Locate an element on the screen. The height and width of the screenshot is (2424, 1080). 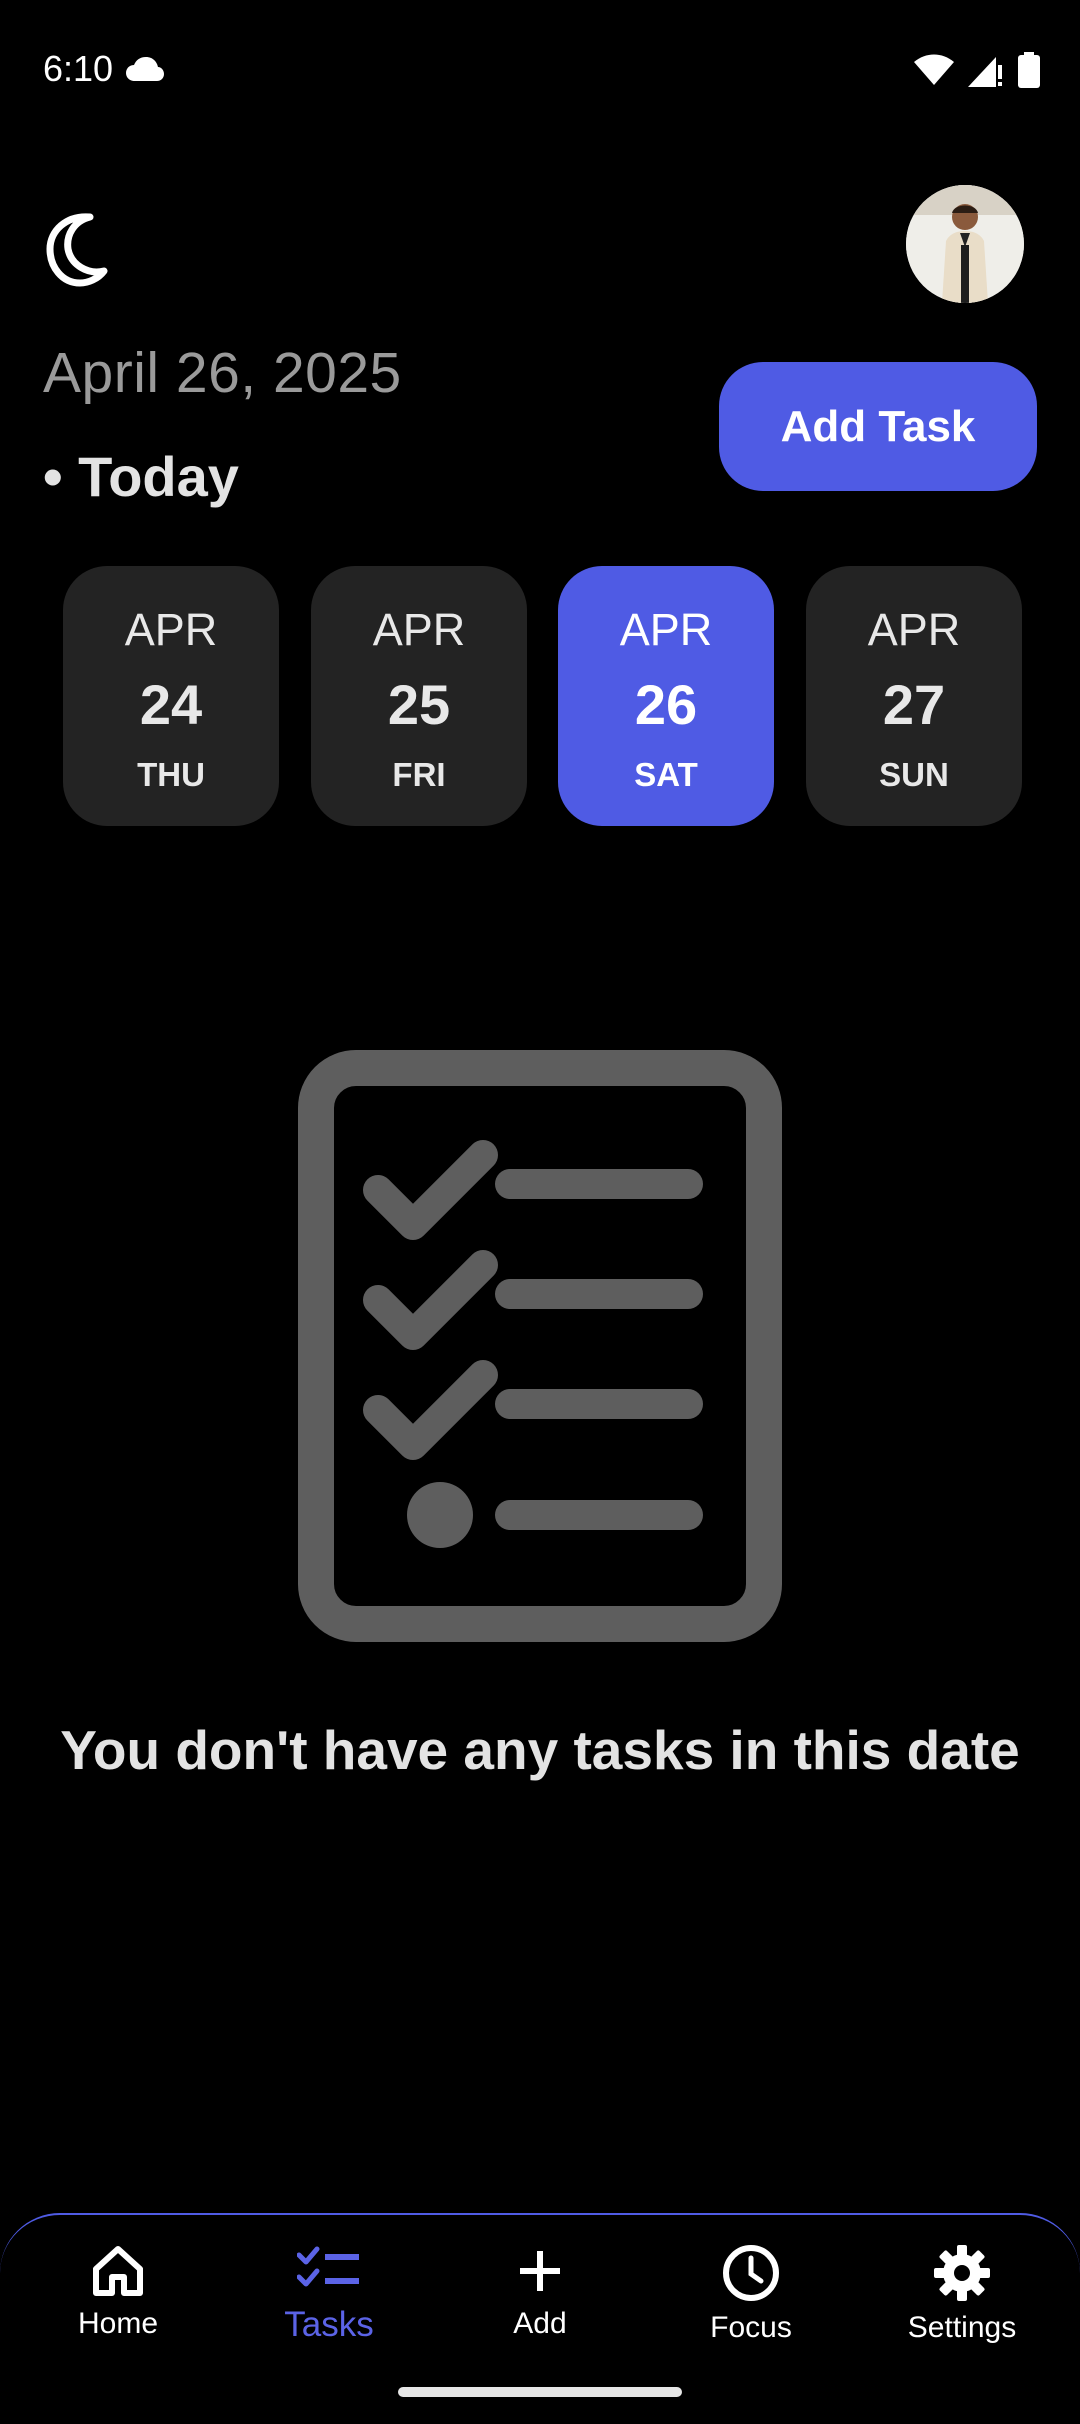
day-weekday: FRI is located at coordinates (419, 774).